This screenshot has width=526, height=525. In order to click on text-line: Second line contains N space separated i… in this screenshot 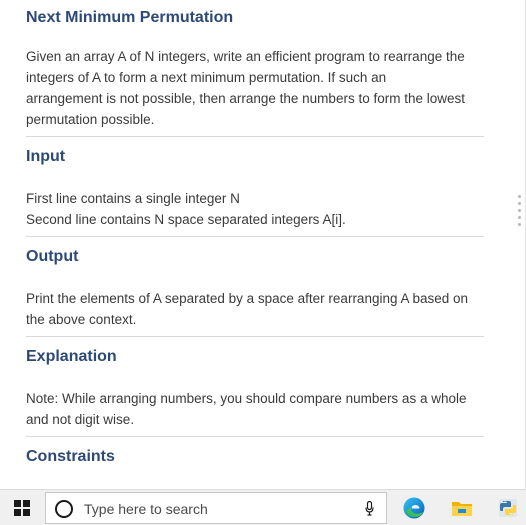, I will do `click(186, 219)`.